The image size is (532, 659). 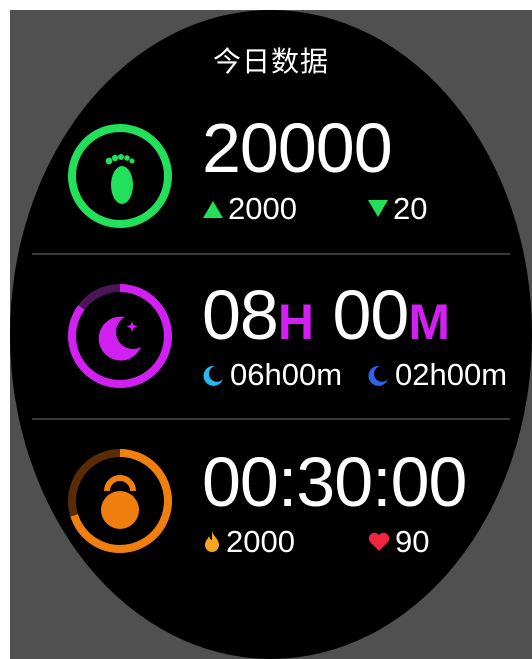 What do you see at coordinates (213, 375) in the screenshot?
I see `deep-sleep-moon-icon` at bounding box center [213, 375].